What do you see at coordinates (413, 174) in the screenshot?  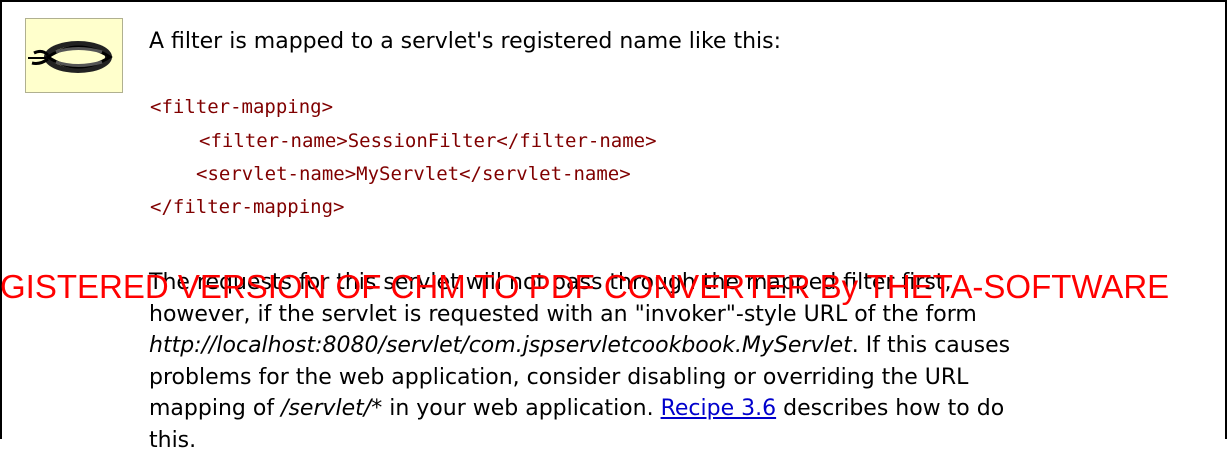 I see `code-line: <servlet-name>MyServlet</servlet-name>` at bounding box center [413, 174].